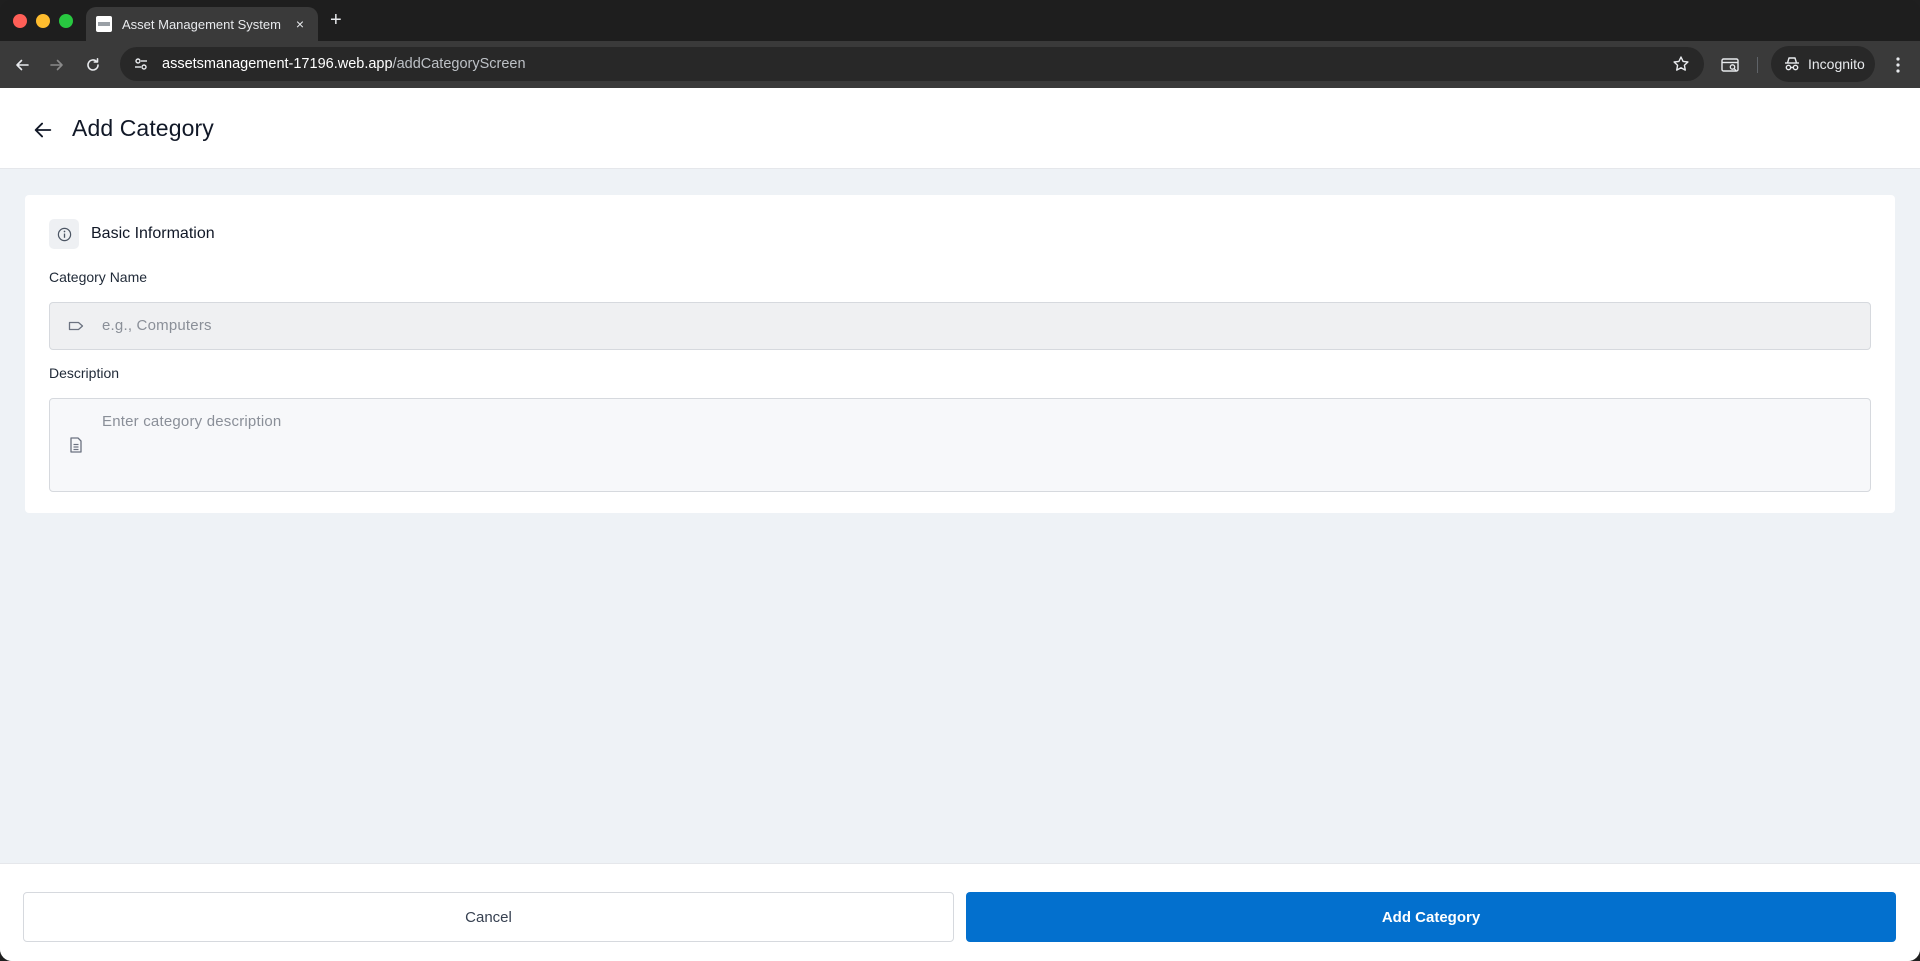  Describe the element at coordinates (20, 21) in the screenshot. I see `close-window-button` at that location.